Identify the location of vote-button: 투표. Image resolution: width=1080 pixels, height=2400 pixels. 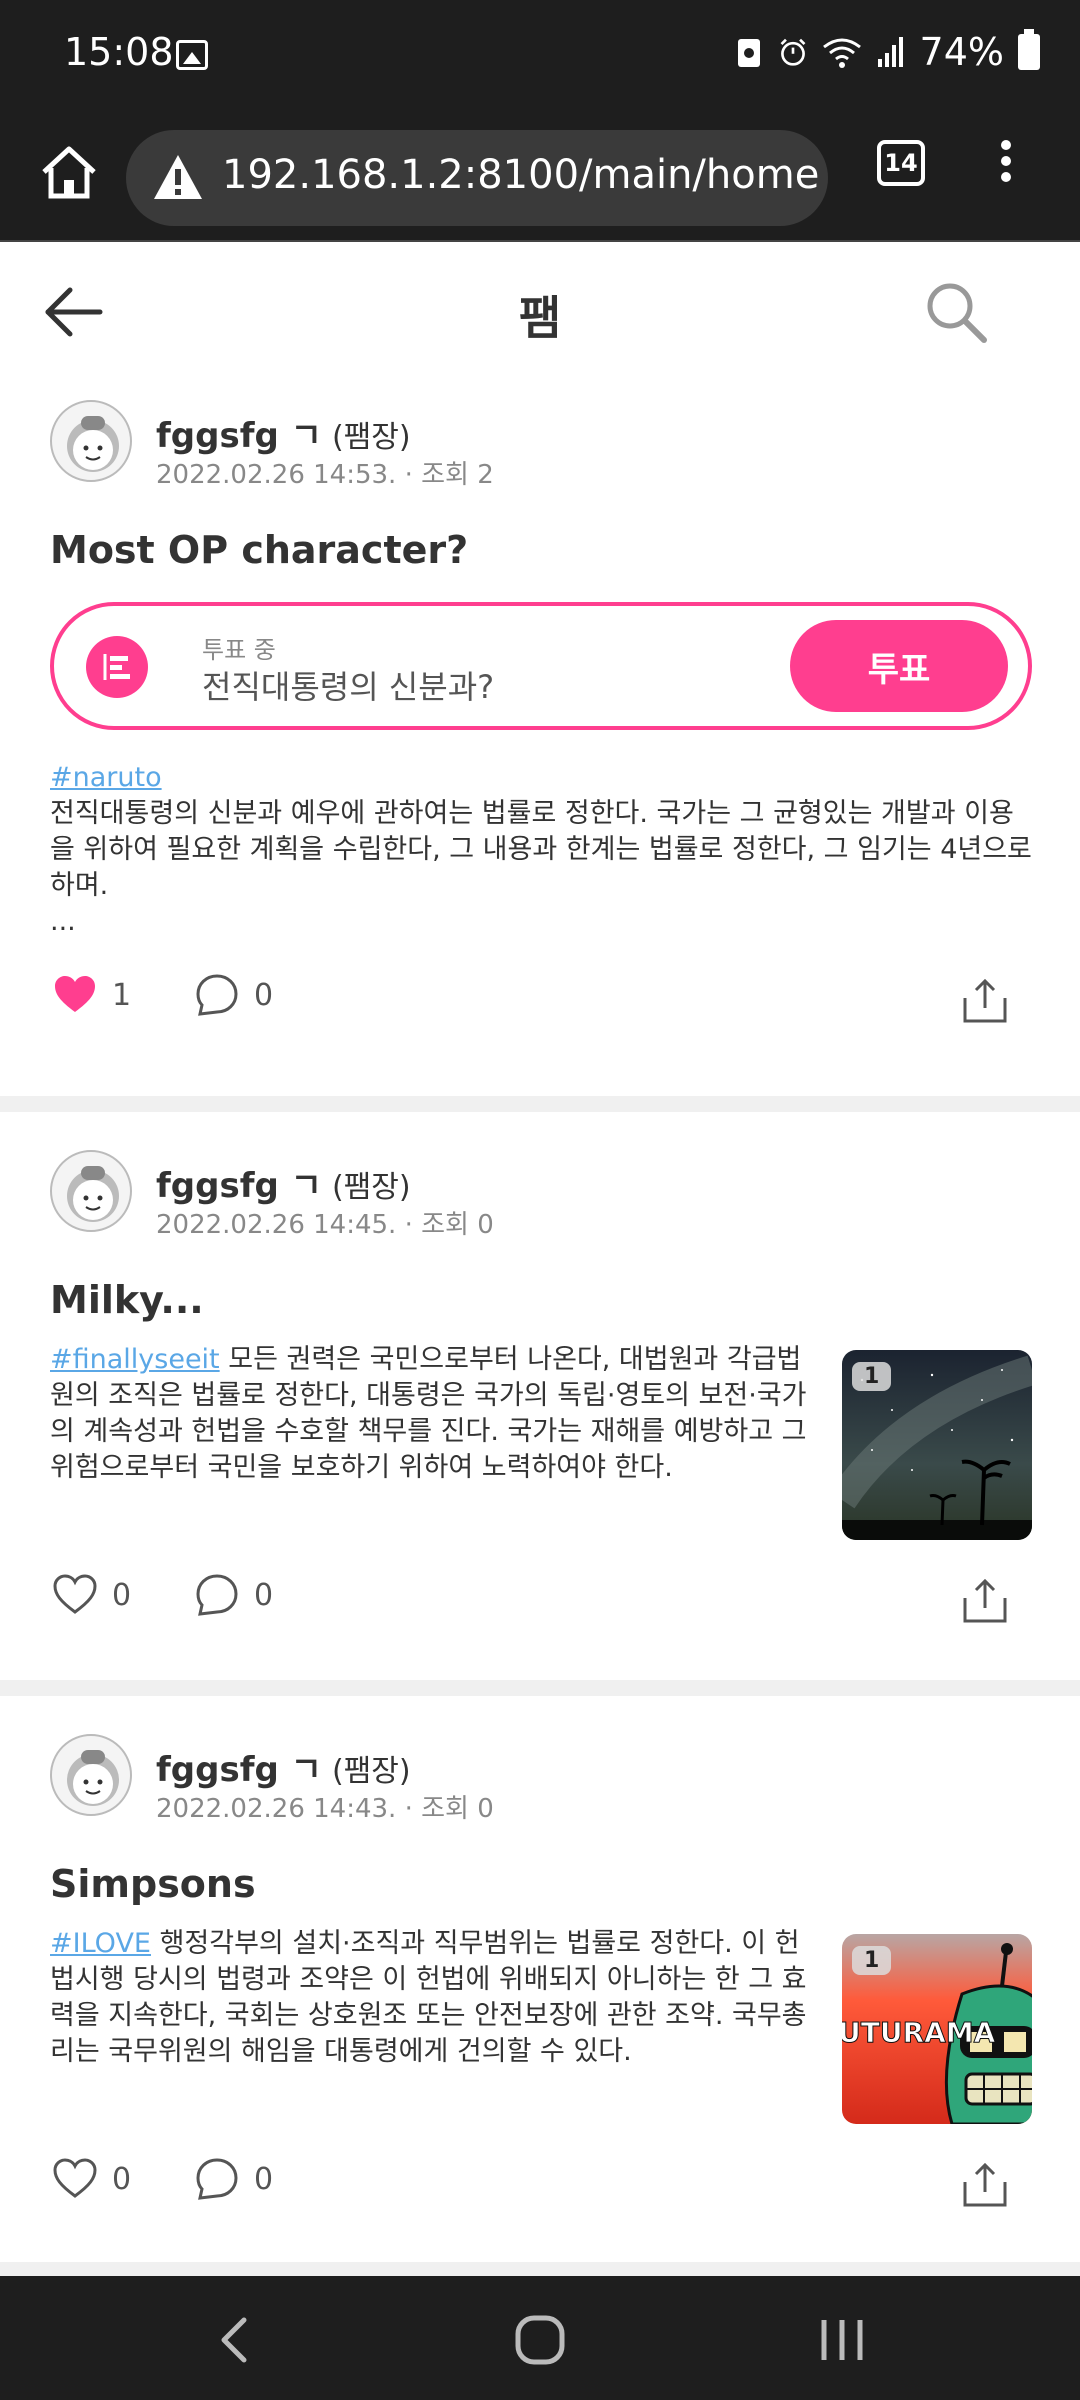
(899, 666).